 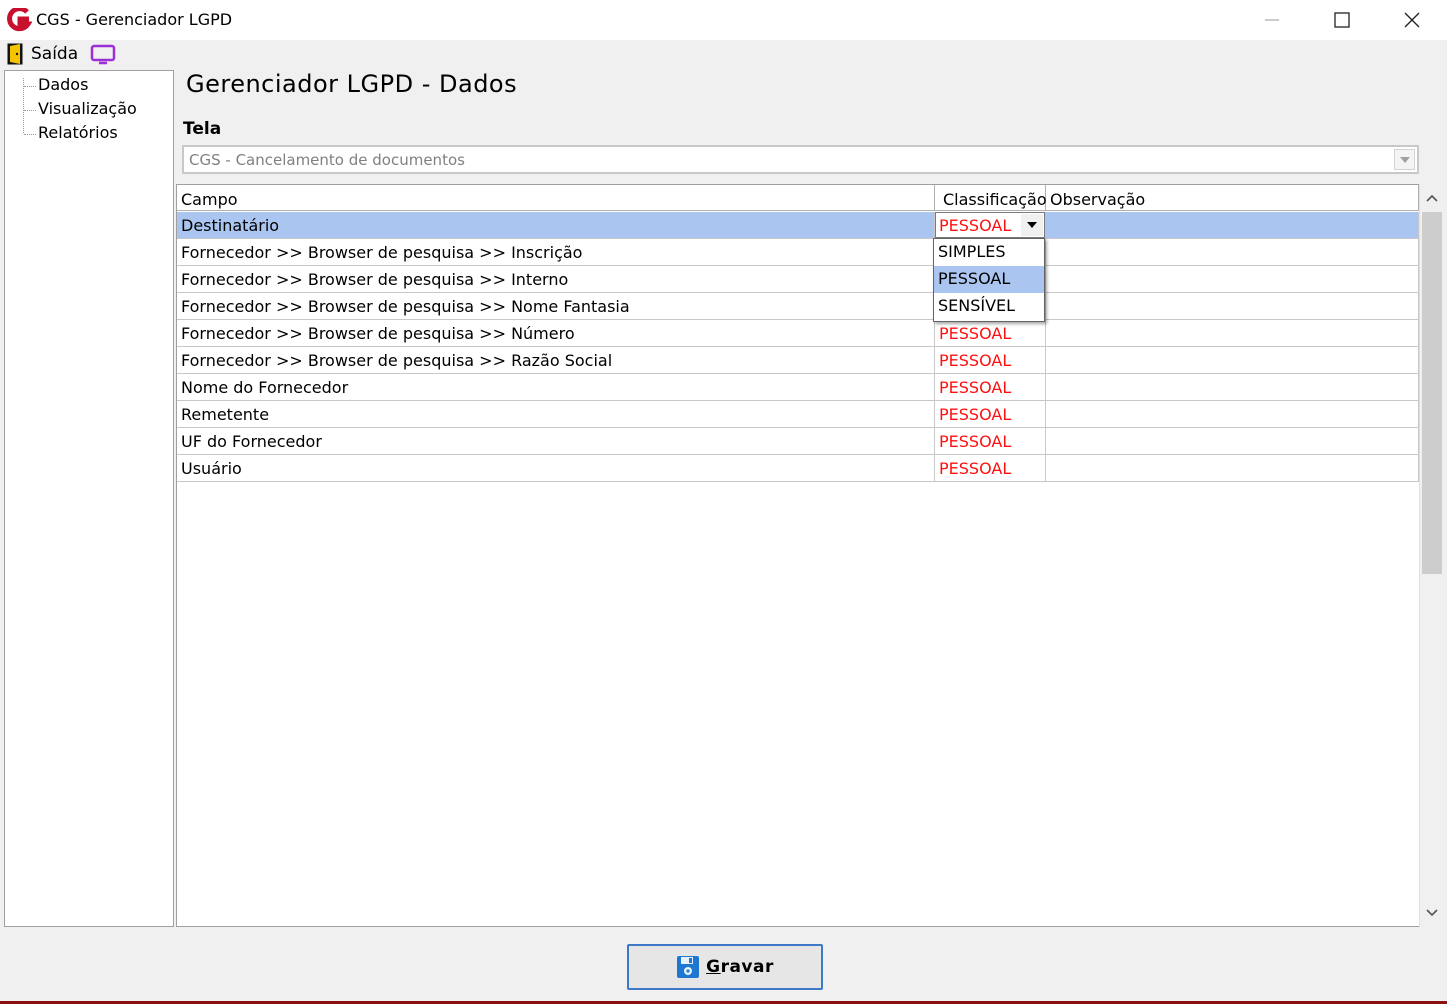 What do you see at coordinates (1432, 393) in the screenshot?
I see `scroll-thumb` at bounding box center [1432, 393].